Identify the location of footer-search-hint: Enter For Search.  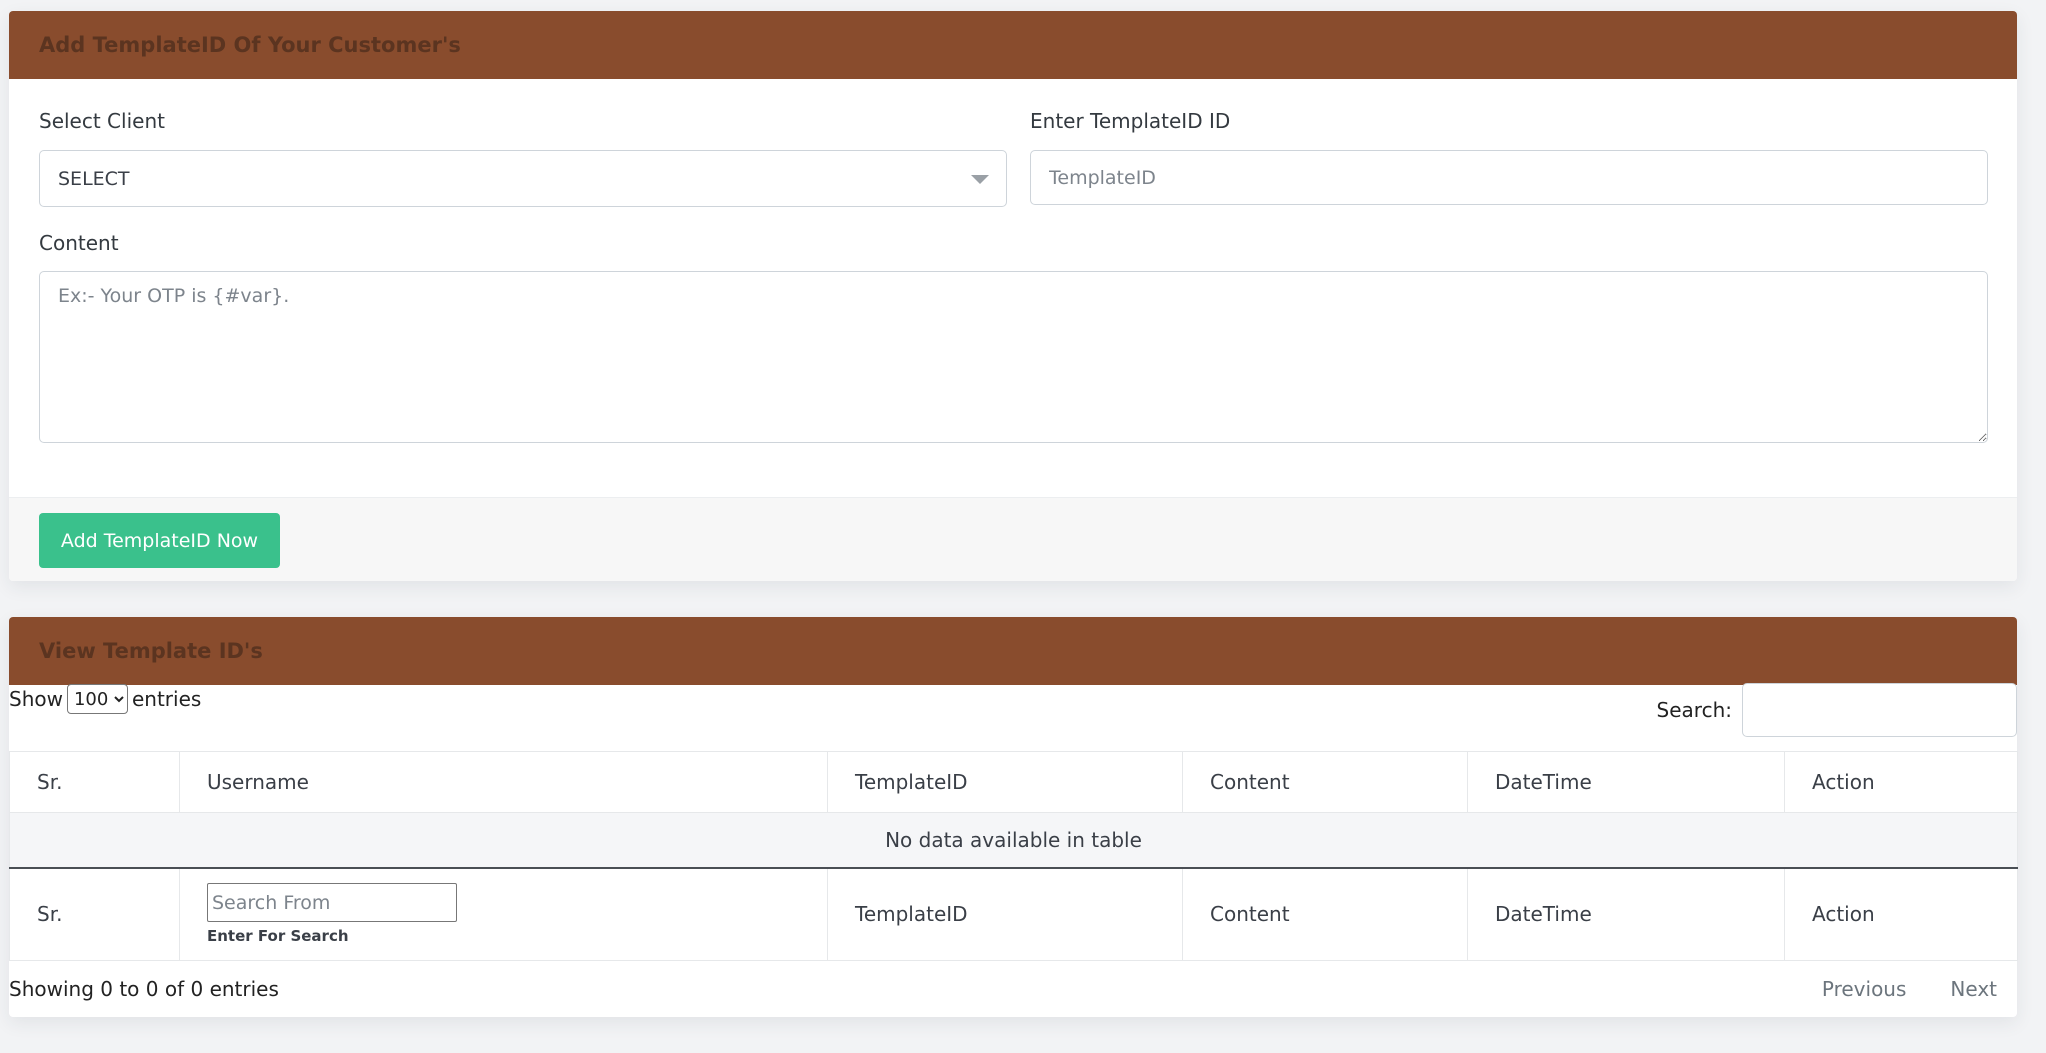
(278, 936).